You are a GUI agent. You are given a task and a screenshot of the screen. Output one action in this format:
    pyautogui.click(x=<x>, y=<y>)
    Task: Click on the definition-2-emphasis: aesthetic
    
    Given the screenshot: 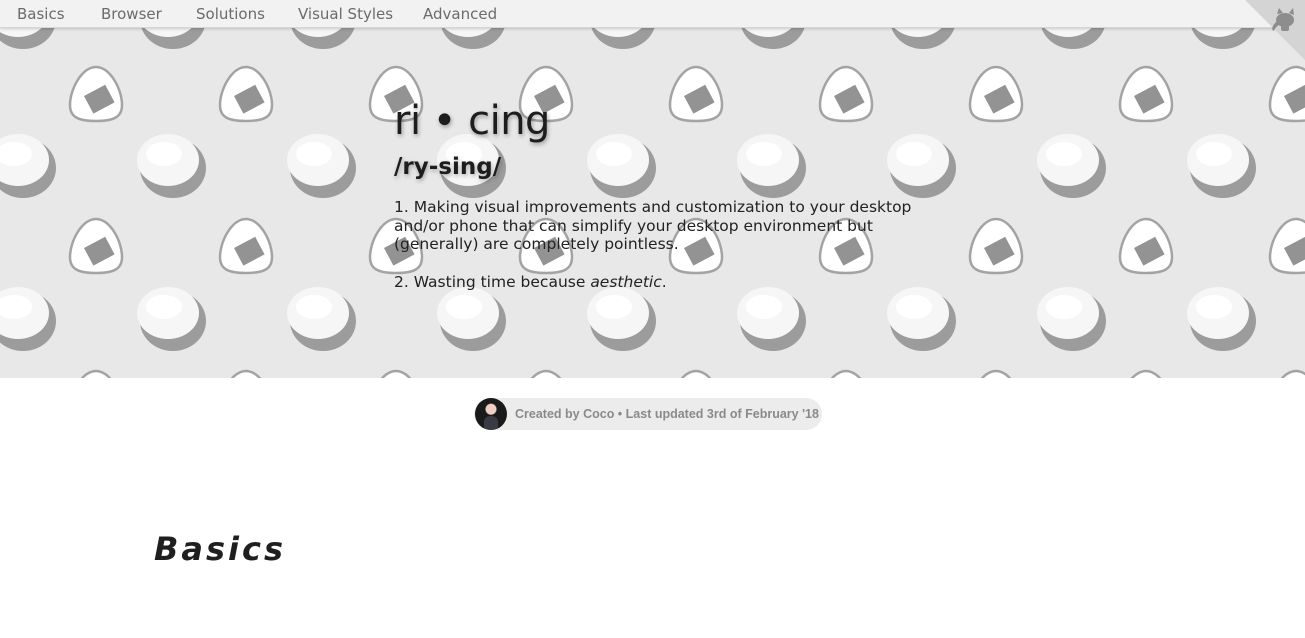 What is the action you would take?
    pyautogui.click(x=626, y=281)
    